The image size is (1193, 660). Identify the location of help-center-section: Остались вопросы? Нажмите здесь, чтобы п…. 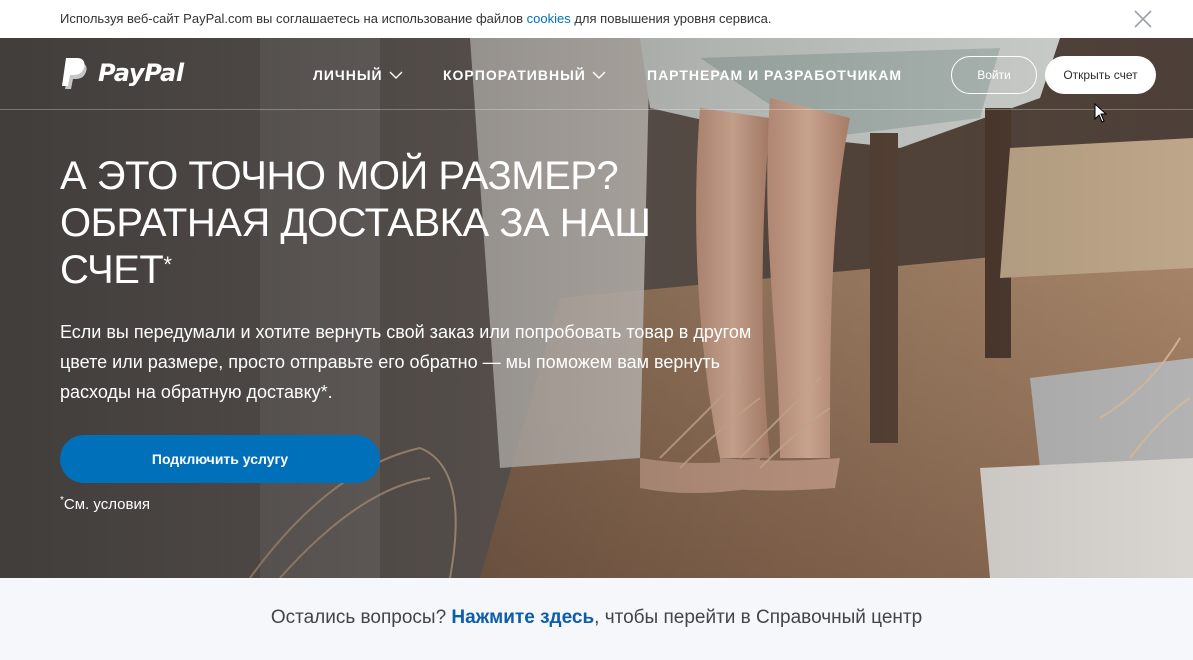
(596, 619).